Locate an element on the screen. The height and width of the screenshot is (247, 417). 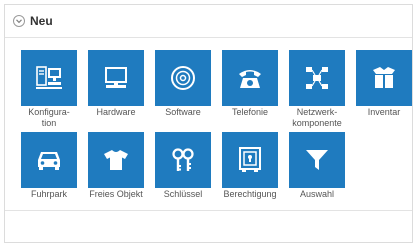
network-icon is located at coordinates (317, 78).